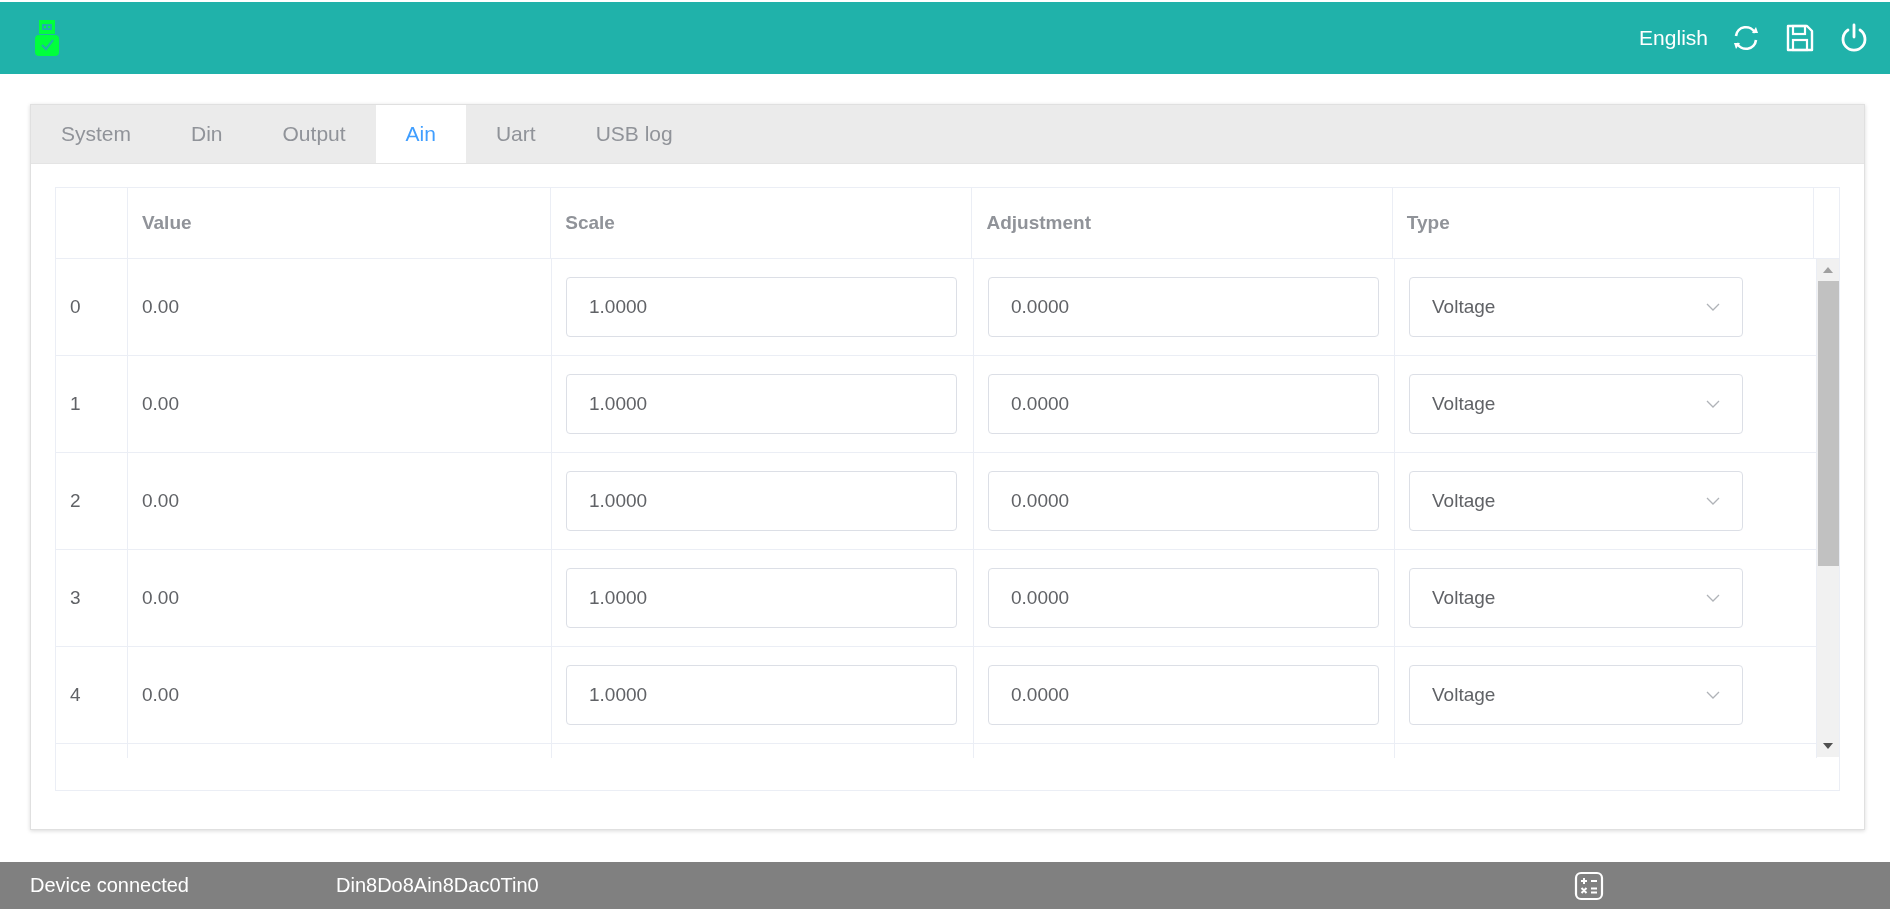 The width and height of the screenshot is (1890, 909). I want to click on connection-status: Device connected, so click(110, 885).